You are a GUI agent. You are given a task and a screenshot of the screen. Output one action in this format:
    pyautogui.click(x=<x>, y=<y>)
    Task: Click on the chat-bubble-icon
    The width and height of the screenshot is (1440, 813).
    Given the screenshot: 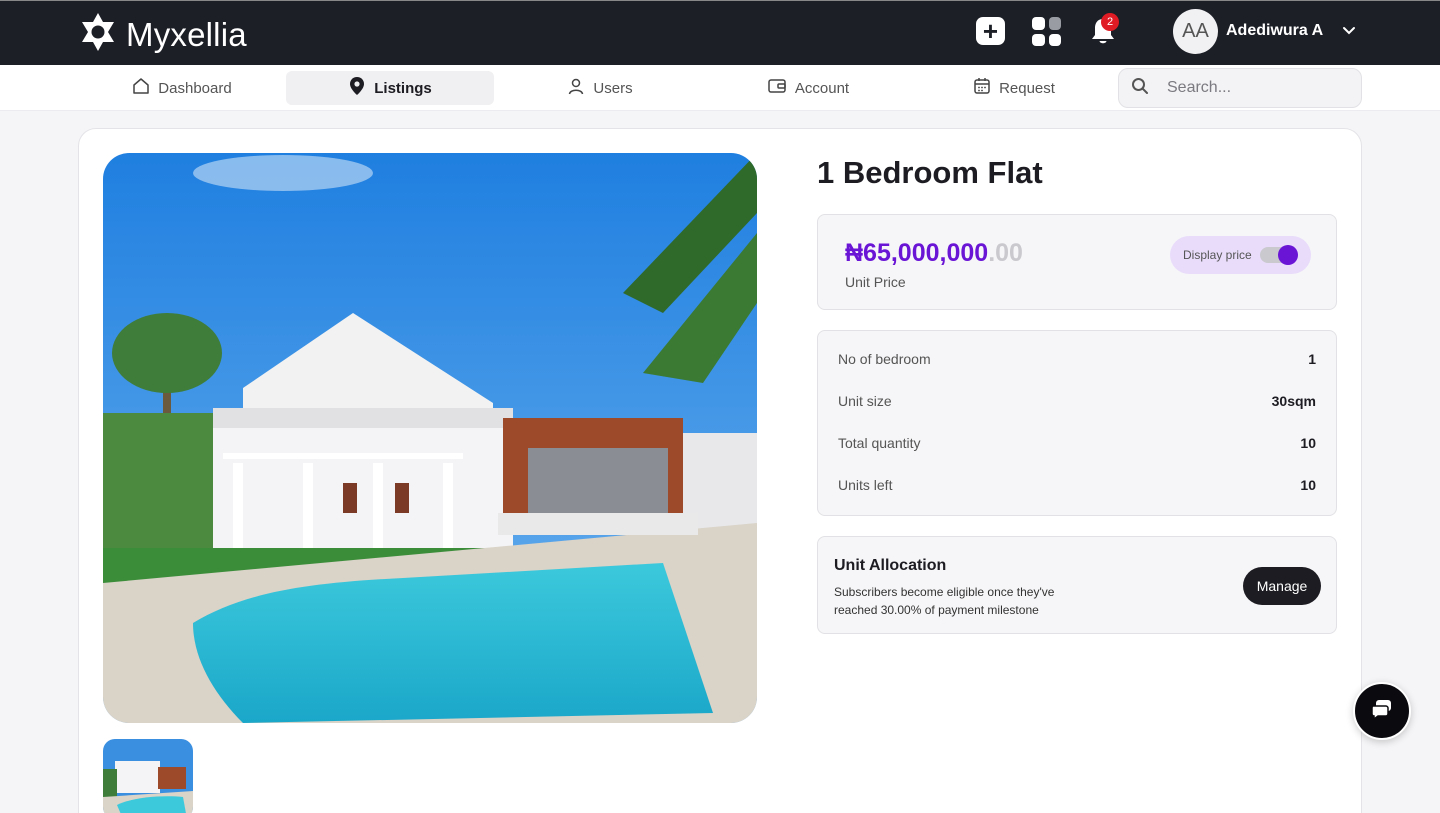 What is the action you would take?
    pyautogui.click(x=1382, y=711)
    